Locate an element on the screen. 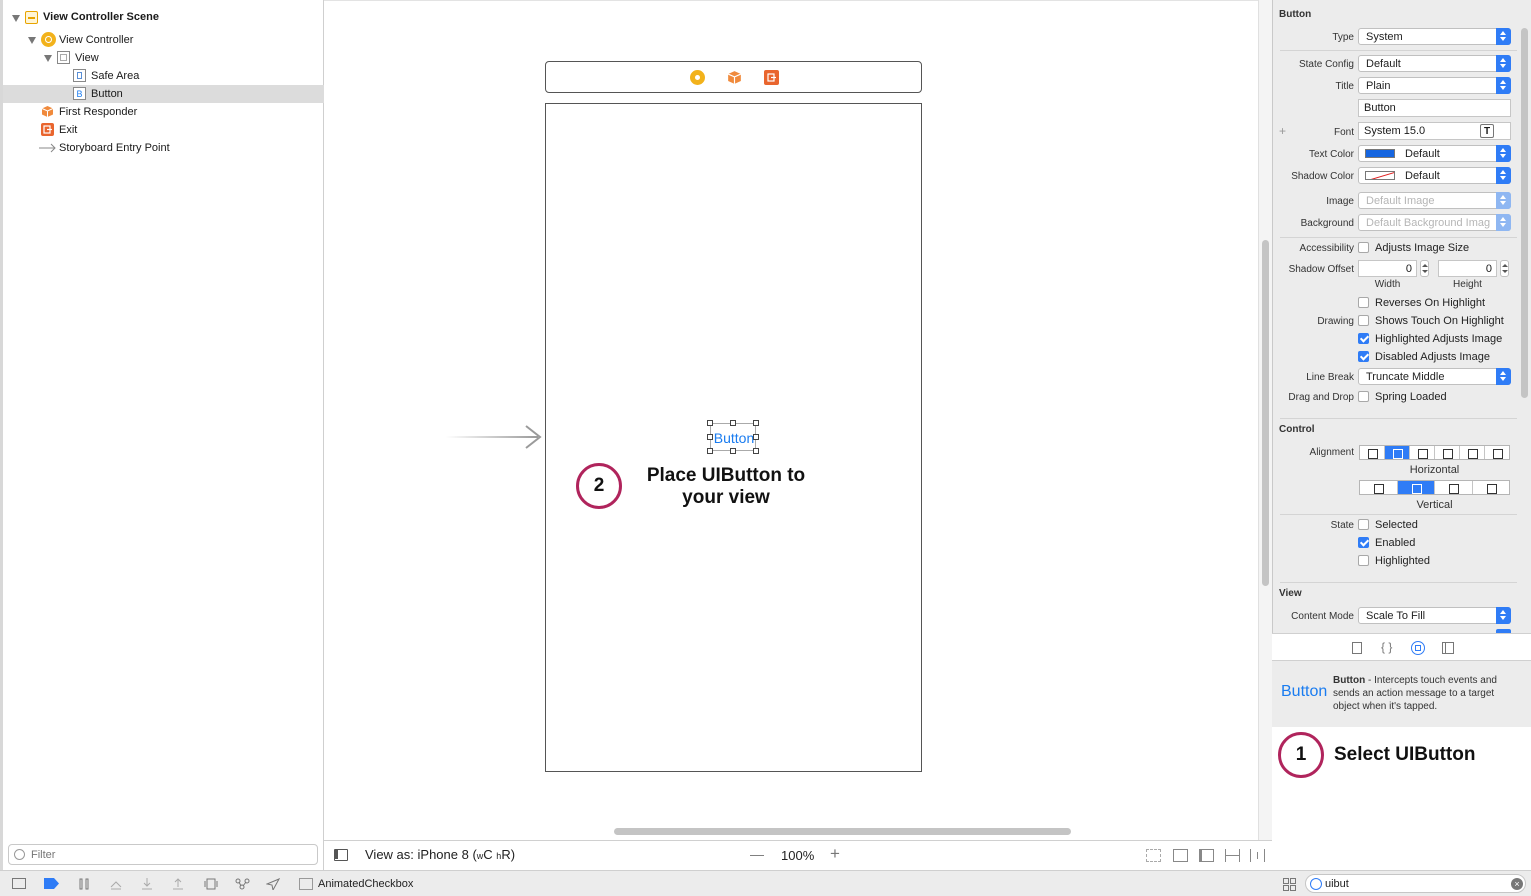 The width and height of the screenshot is (1531, 896). vertical-alignment-control is located at coordinates (1434, 487).